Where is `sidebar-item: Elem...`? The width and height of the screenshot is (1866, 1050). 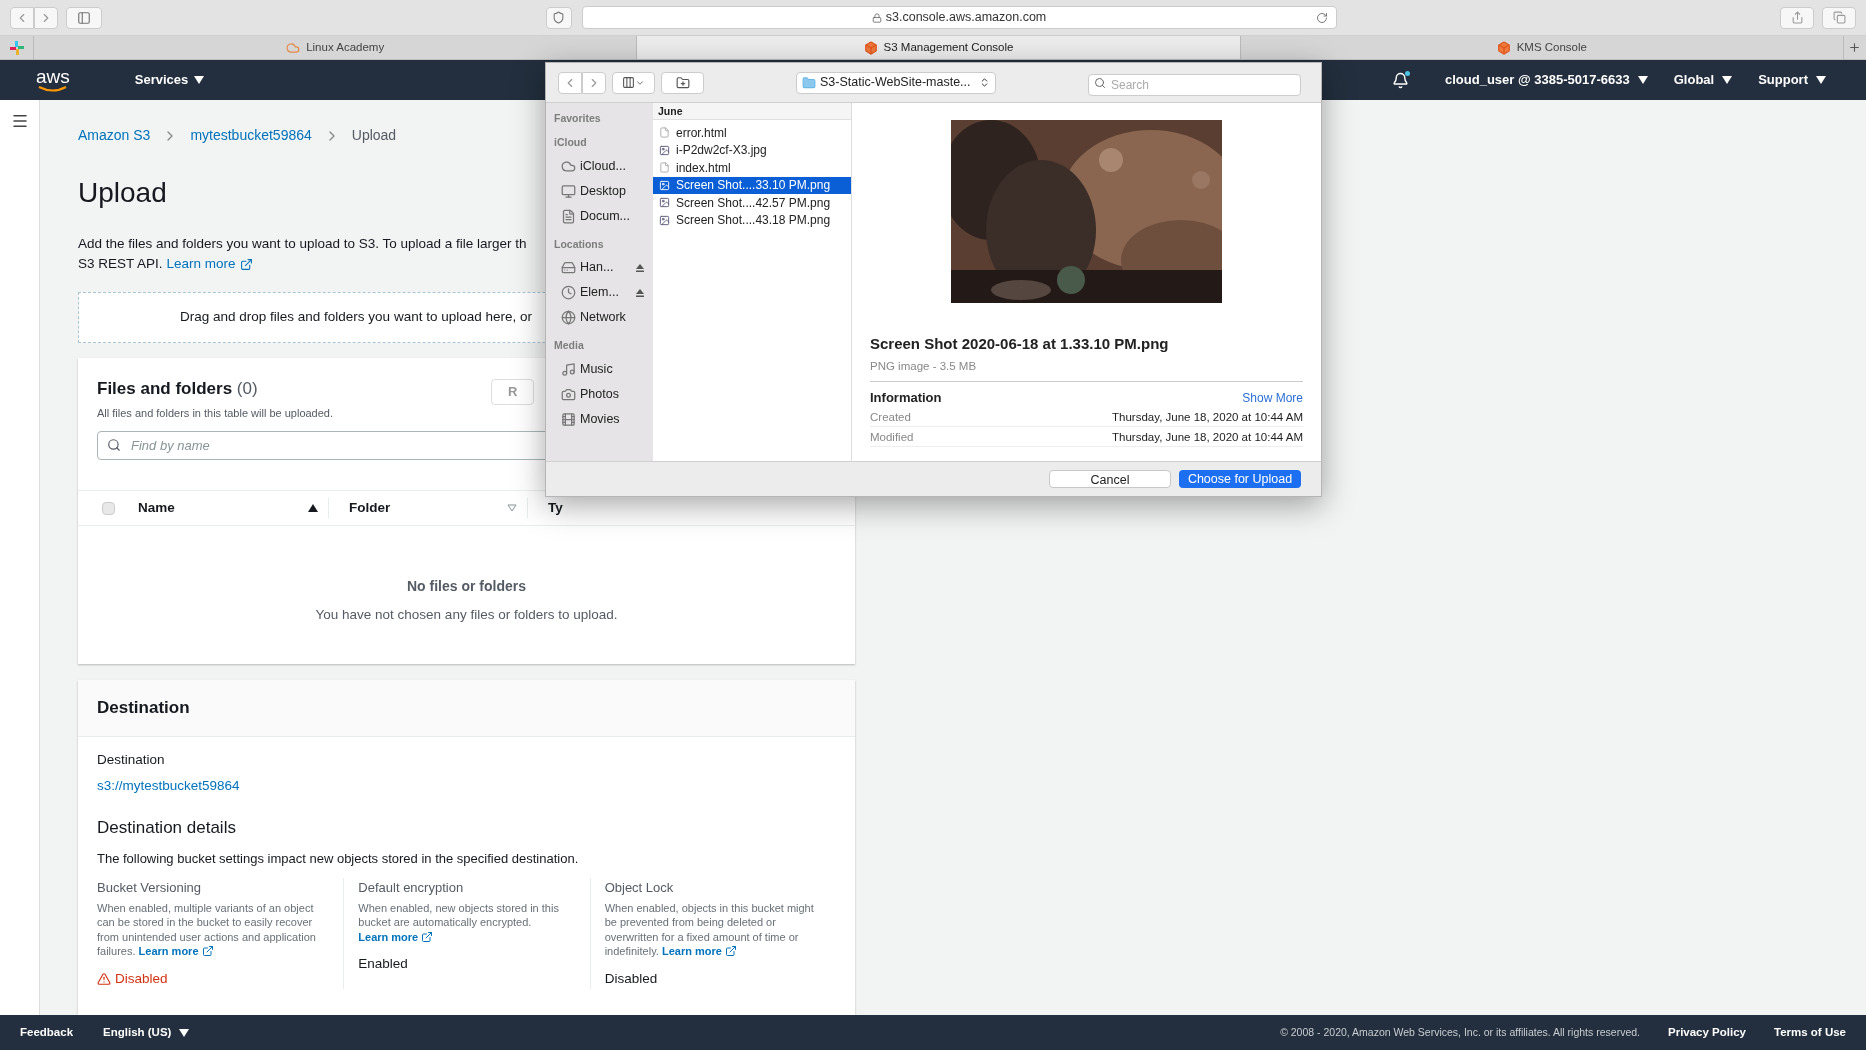 sidebar-item: Elem... is located at coordinates (599, 293).